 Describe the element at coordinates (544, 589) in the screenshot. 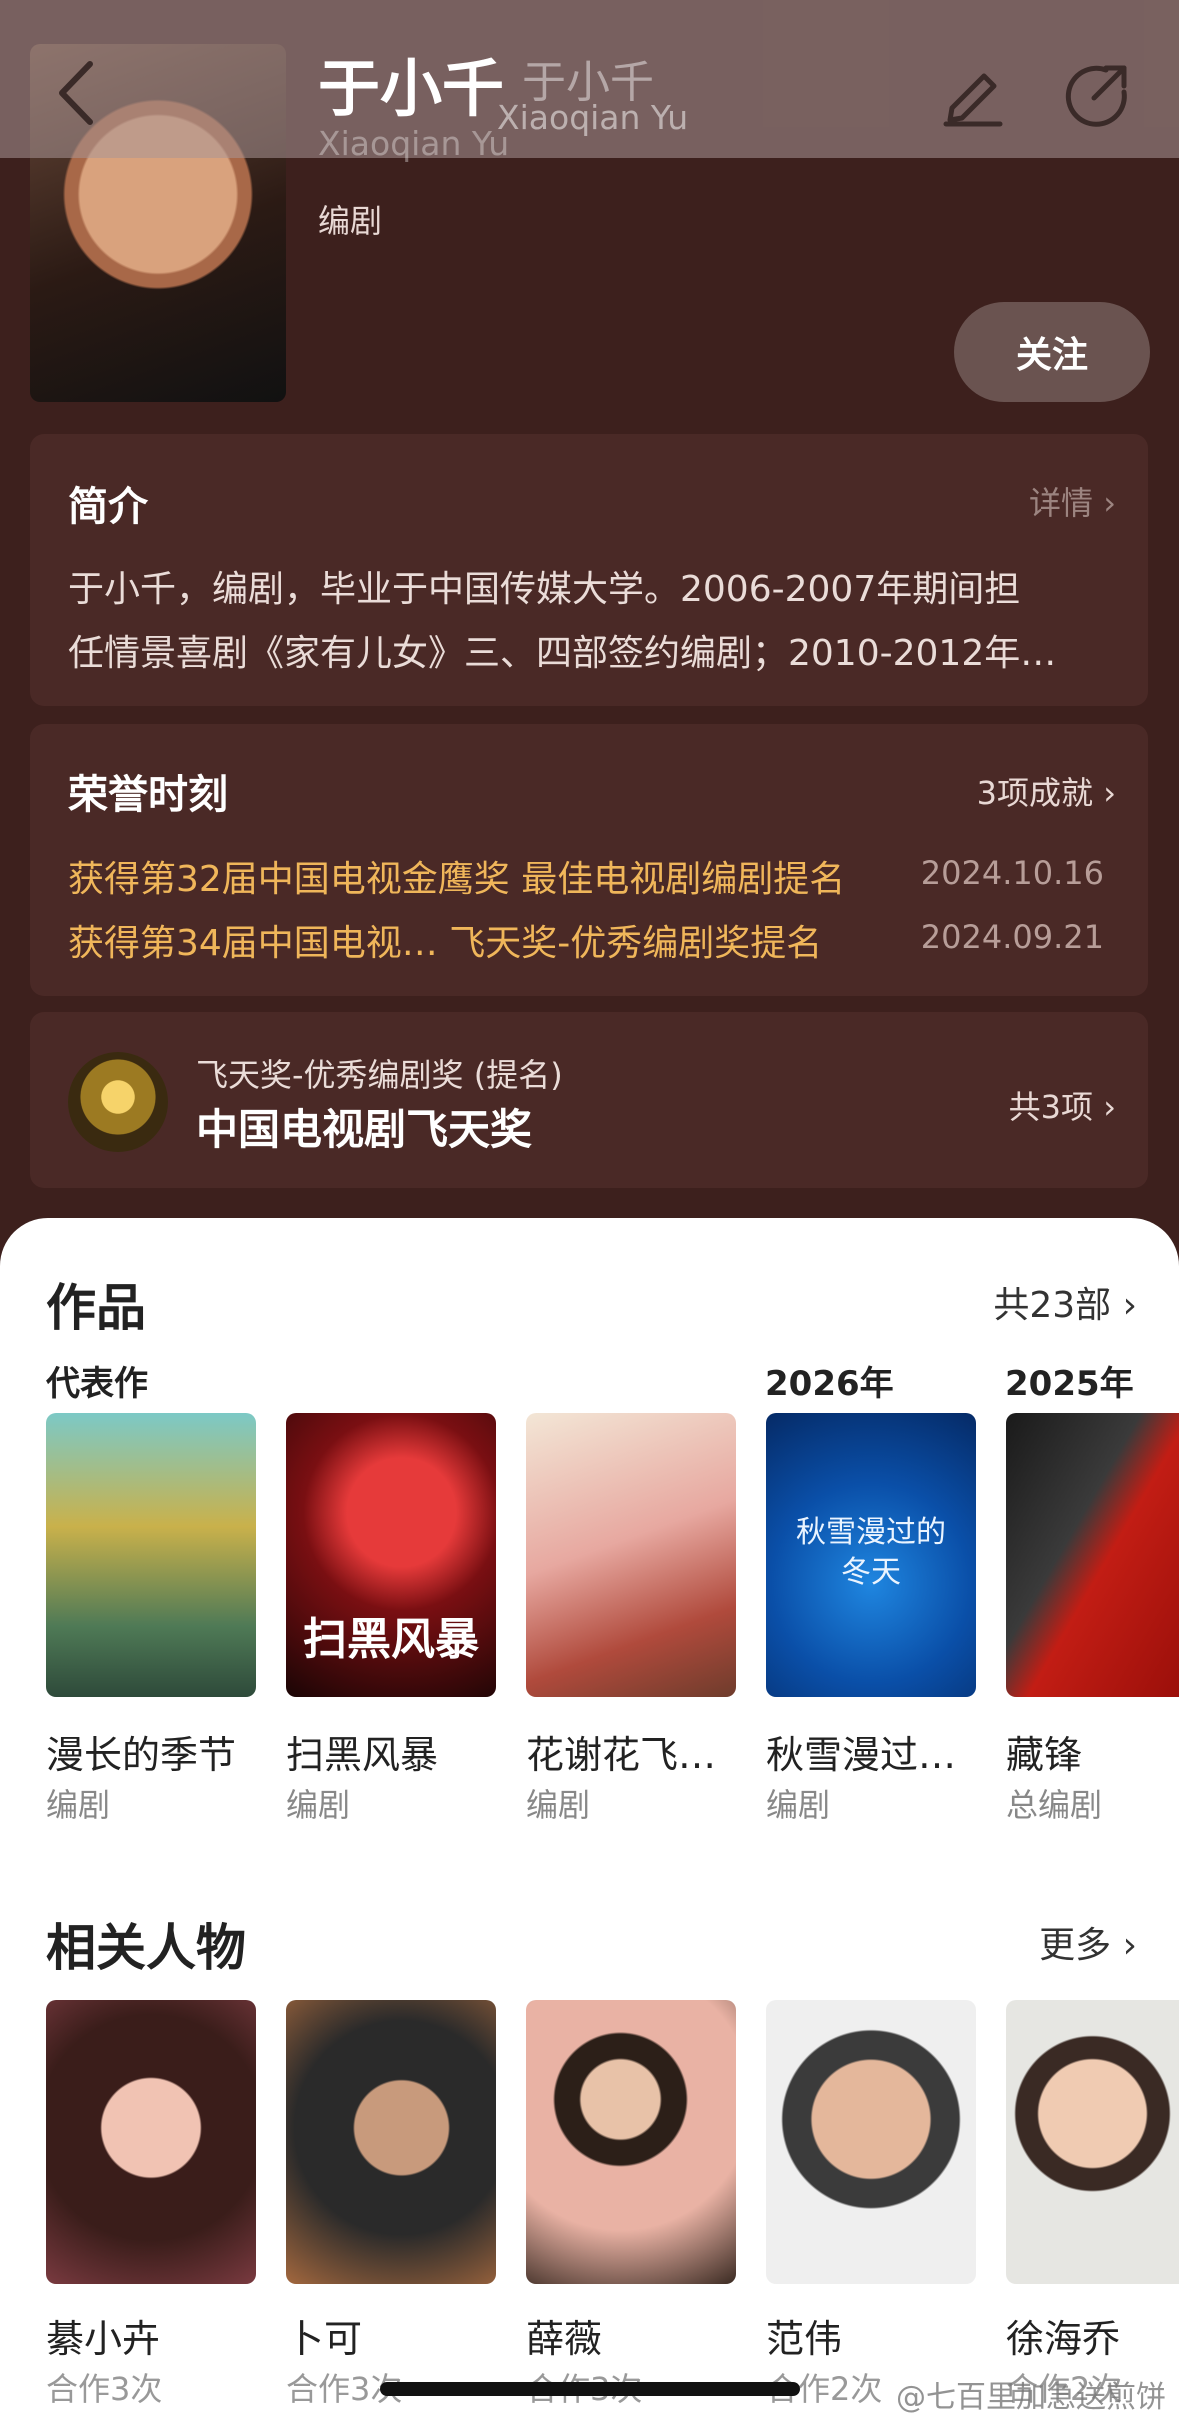

I see `intro-line-1: 于小千，编剧，毕业于中国传媒大学。2006-2007年期间担` at that location.